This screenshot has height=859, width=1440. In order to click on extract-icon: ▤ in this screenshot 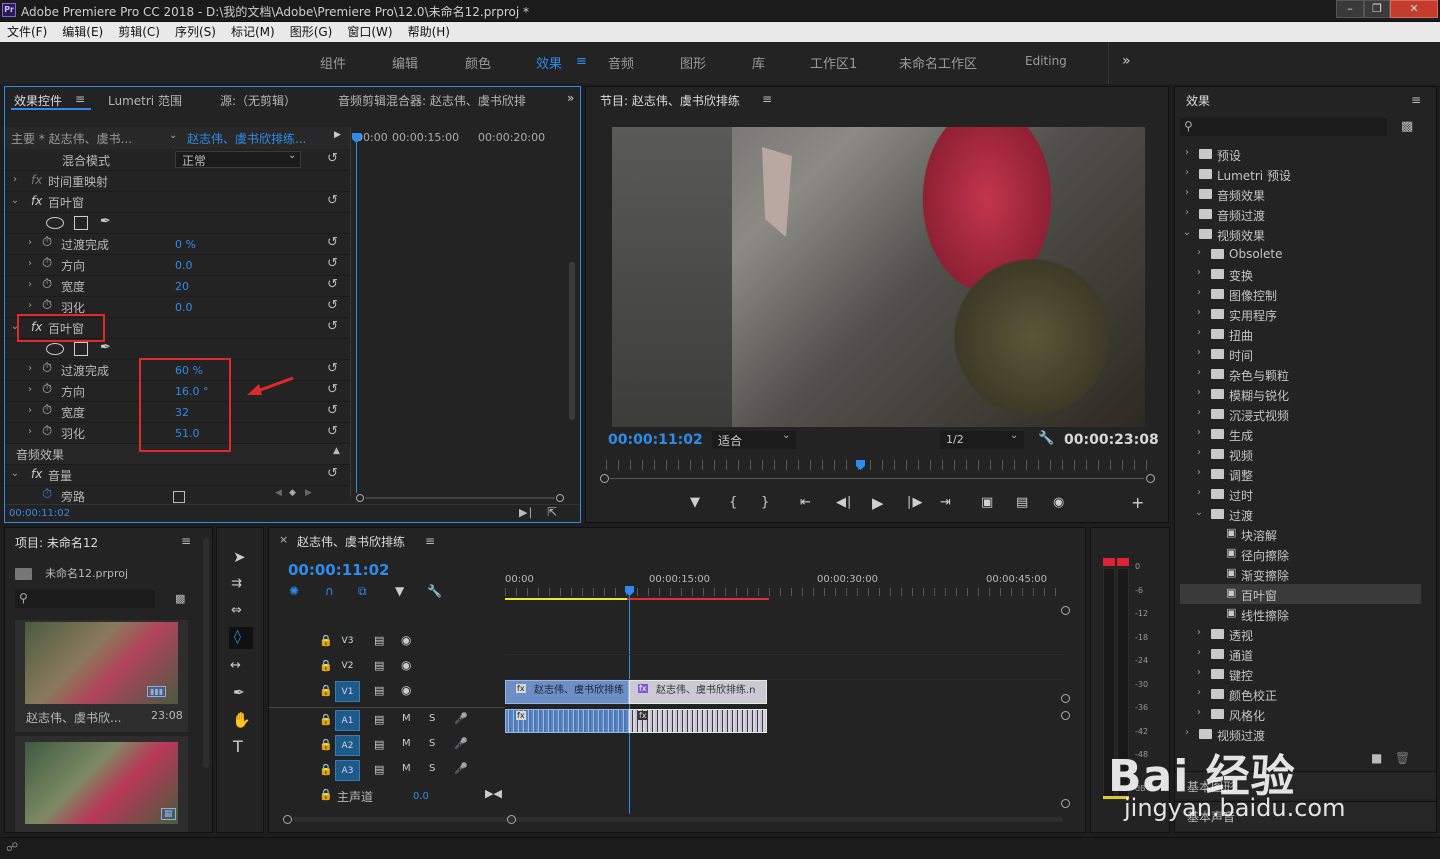, I will do `click(1022, 502)`.